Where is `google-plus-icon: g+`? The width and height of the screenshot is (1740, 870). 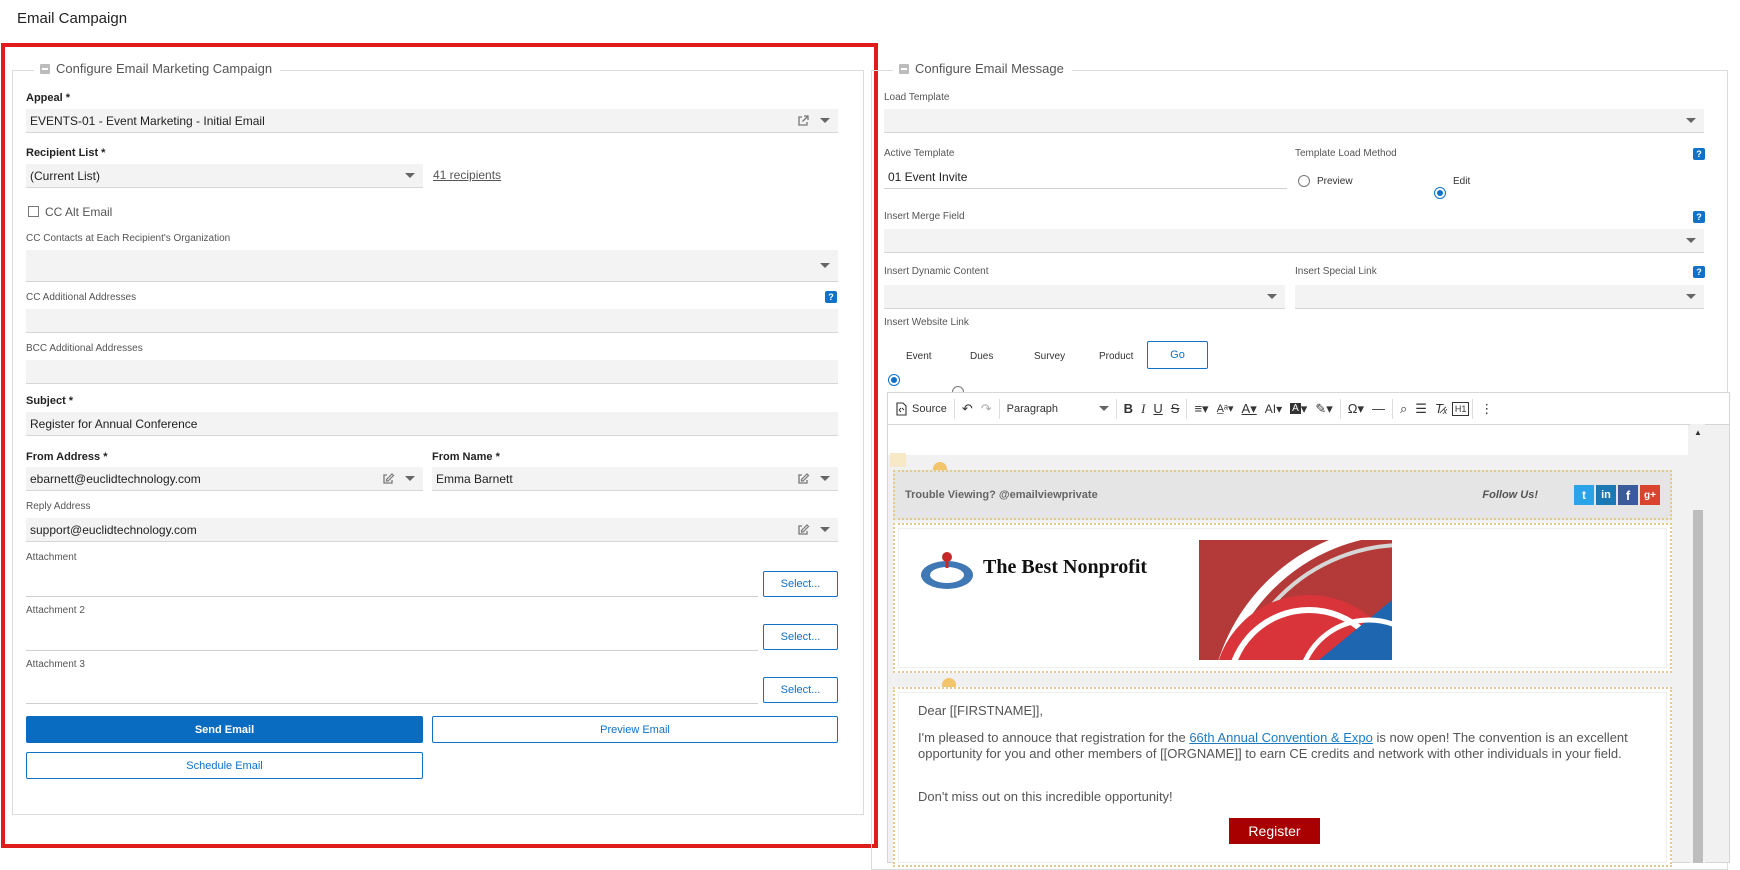 google-plus-icon: g+ is located at coordinates (1650, 495).